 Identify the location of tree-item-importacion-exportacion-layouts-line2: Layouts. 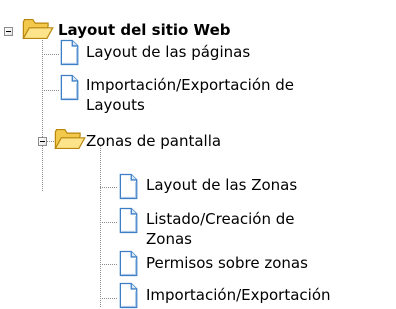
(115, 105).